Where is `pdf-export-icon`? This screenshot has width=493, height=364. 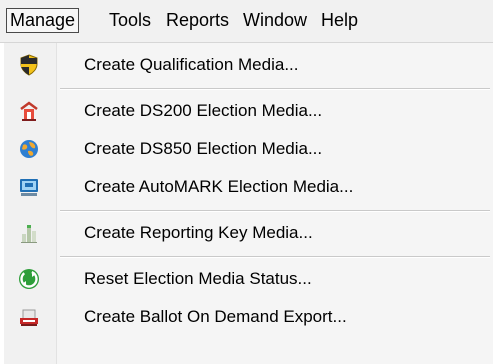 pdf-export-icon is located at coordinates (29, 317).